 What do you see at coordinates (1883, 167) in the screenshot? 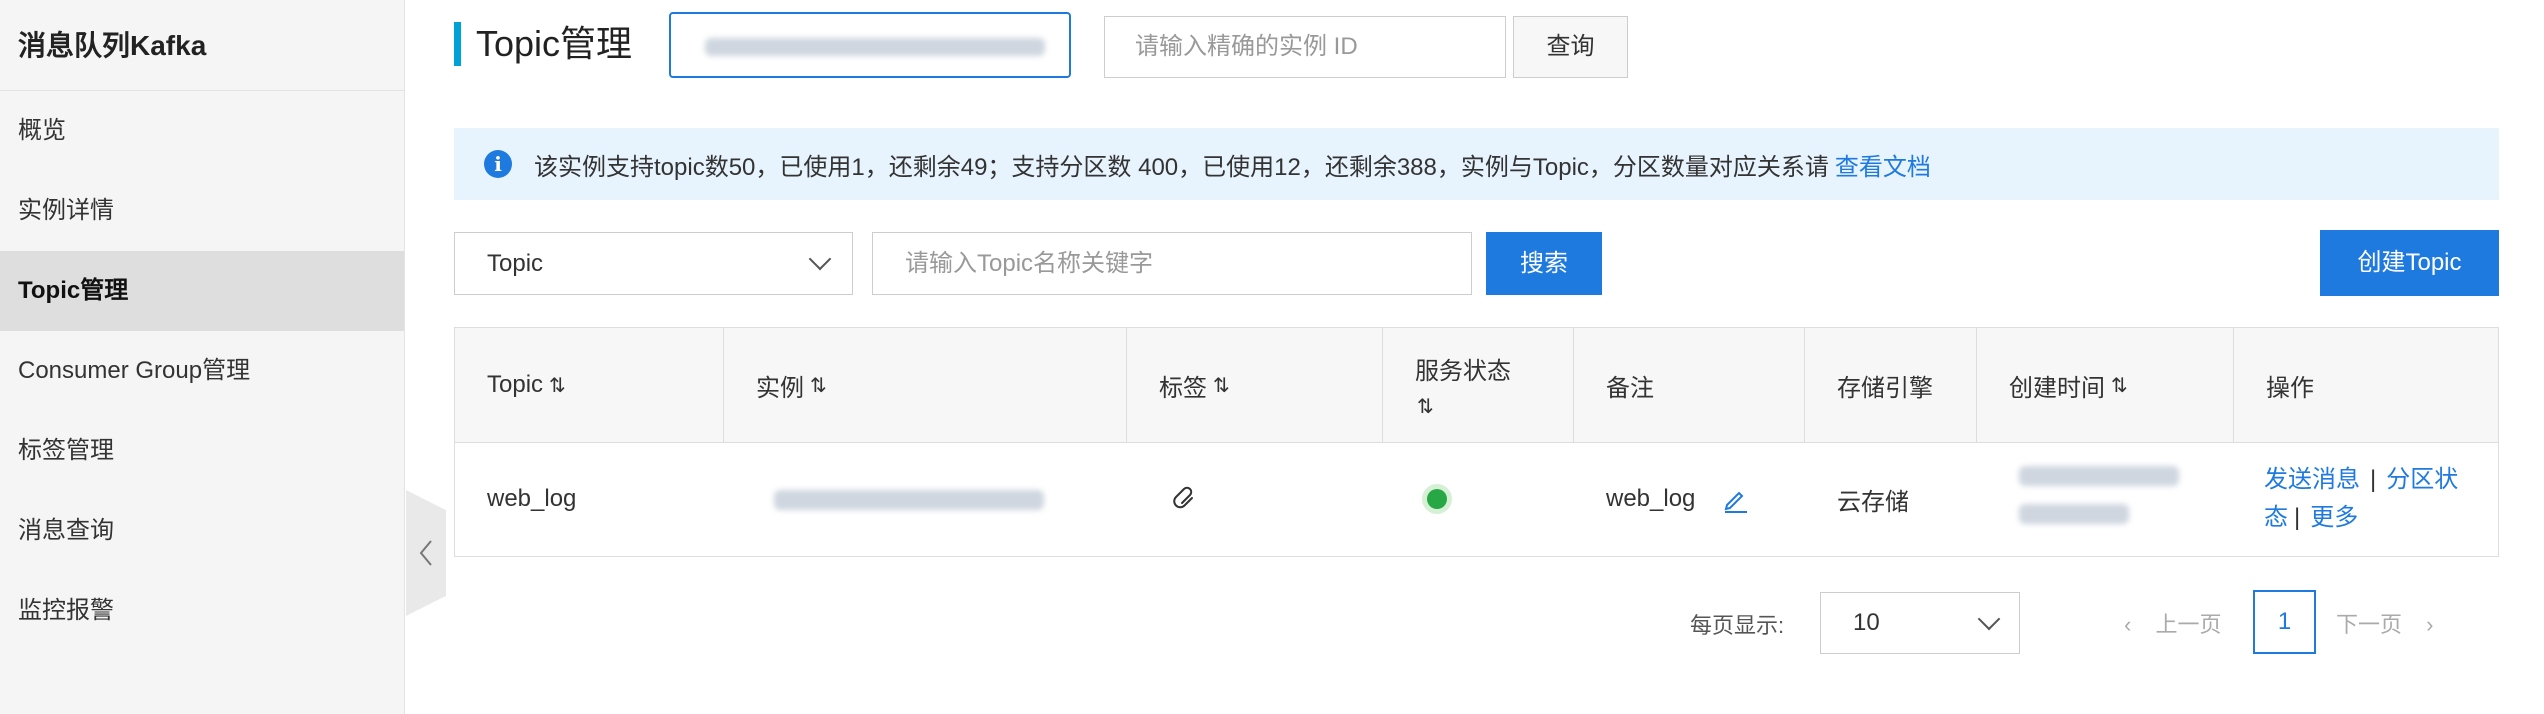
I see `view-docs-link: 查看文档` at bounding box center [1883, 167].